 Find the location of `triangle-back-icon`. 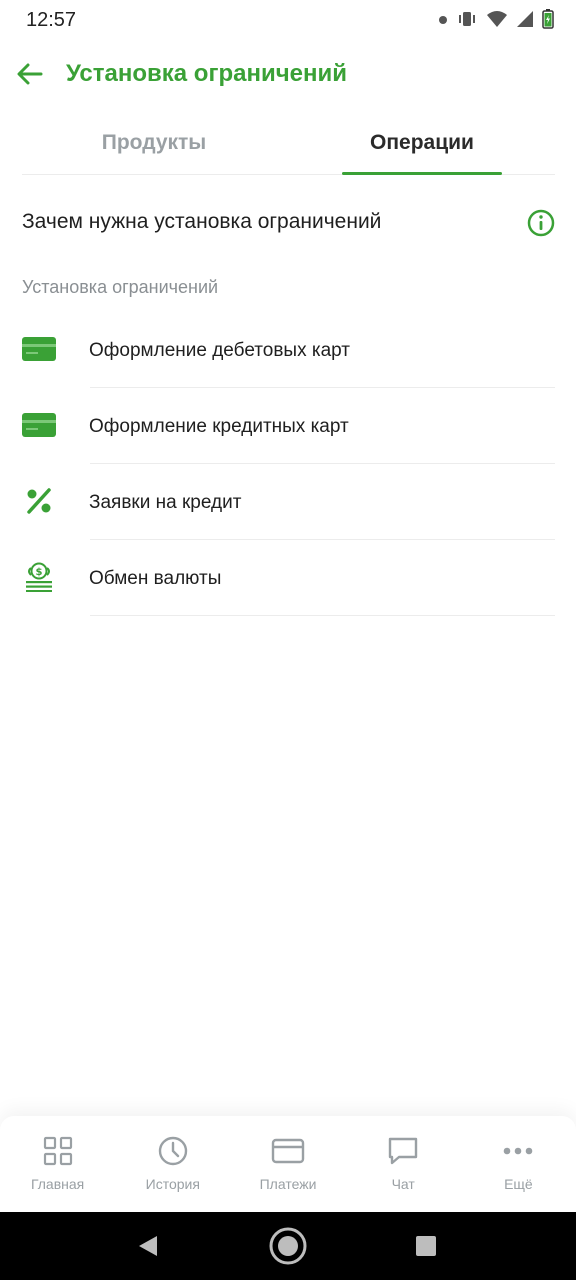

triangle-back-icon is located at coordinates (148, 1246).